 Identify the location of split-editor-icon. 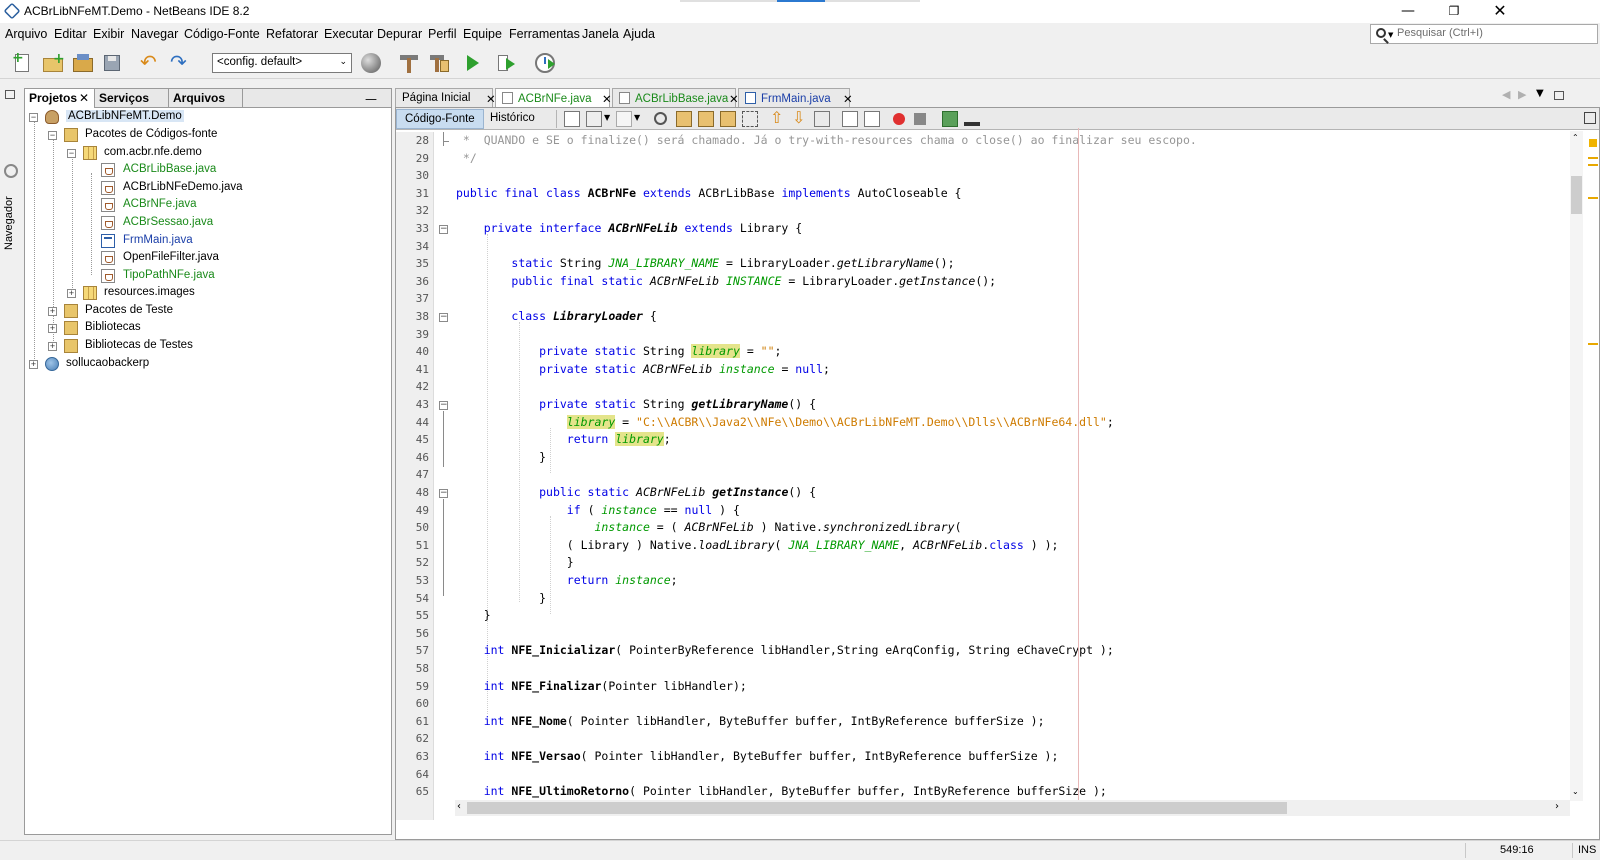
(1590, 118).